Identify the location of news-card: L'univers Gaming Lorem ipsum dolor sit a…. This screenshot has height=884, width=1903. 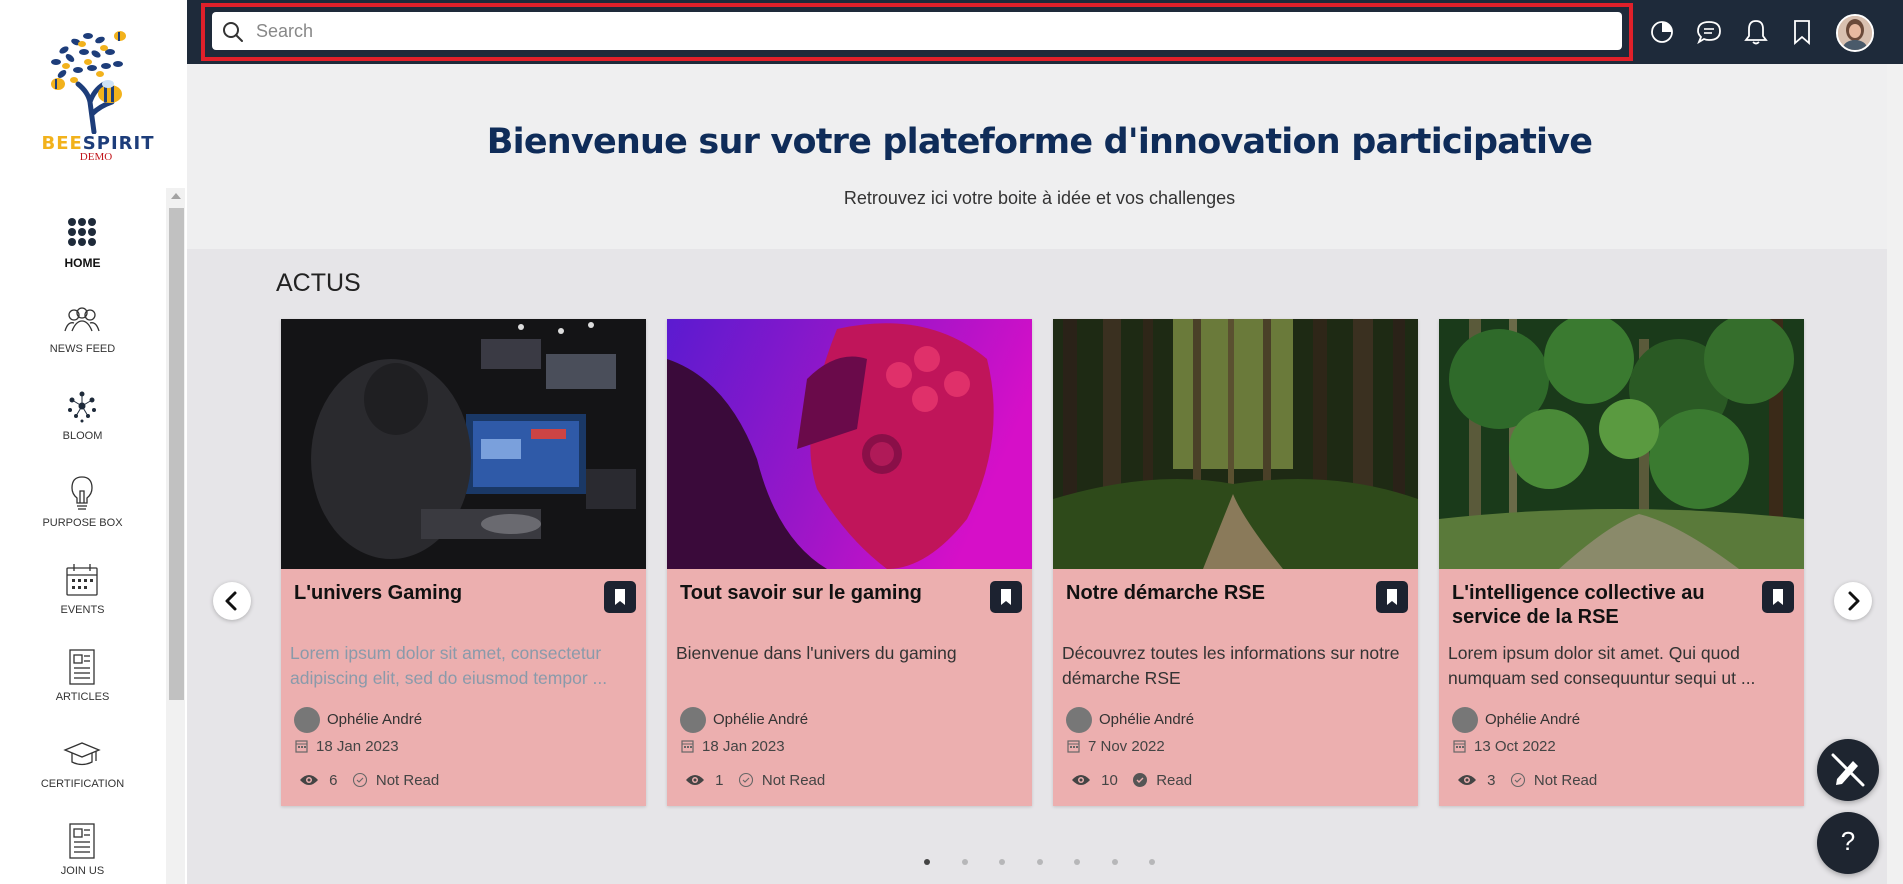
(463, 562).